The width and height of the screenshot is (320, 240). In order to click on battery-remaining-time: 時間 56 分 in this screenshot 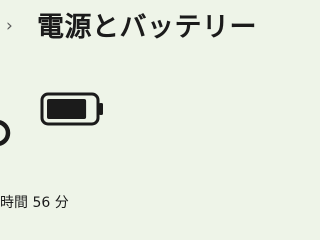, I will do `click(34, 203)`.